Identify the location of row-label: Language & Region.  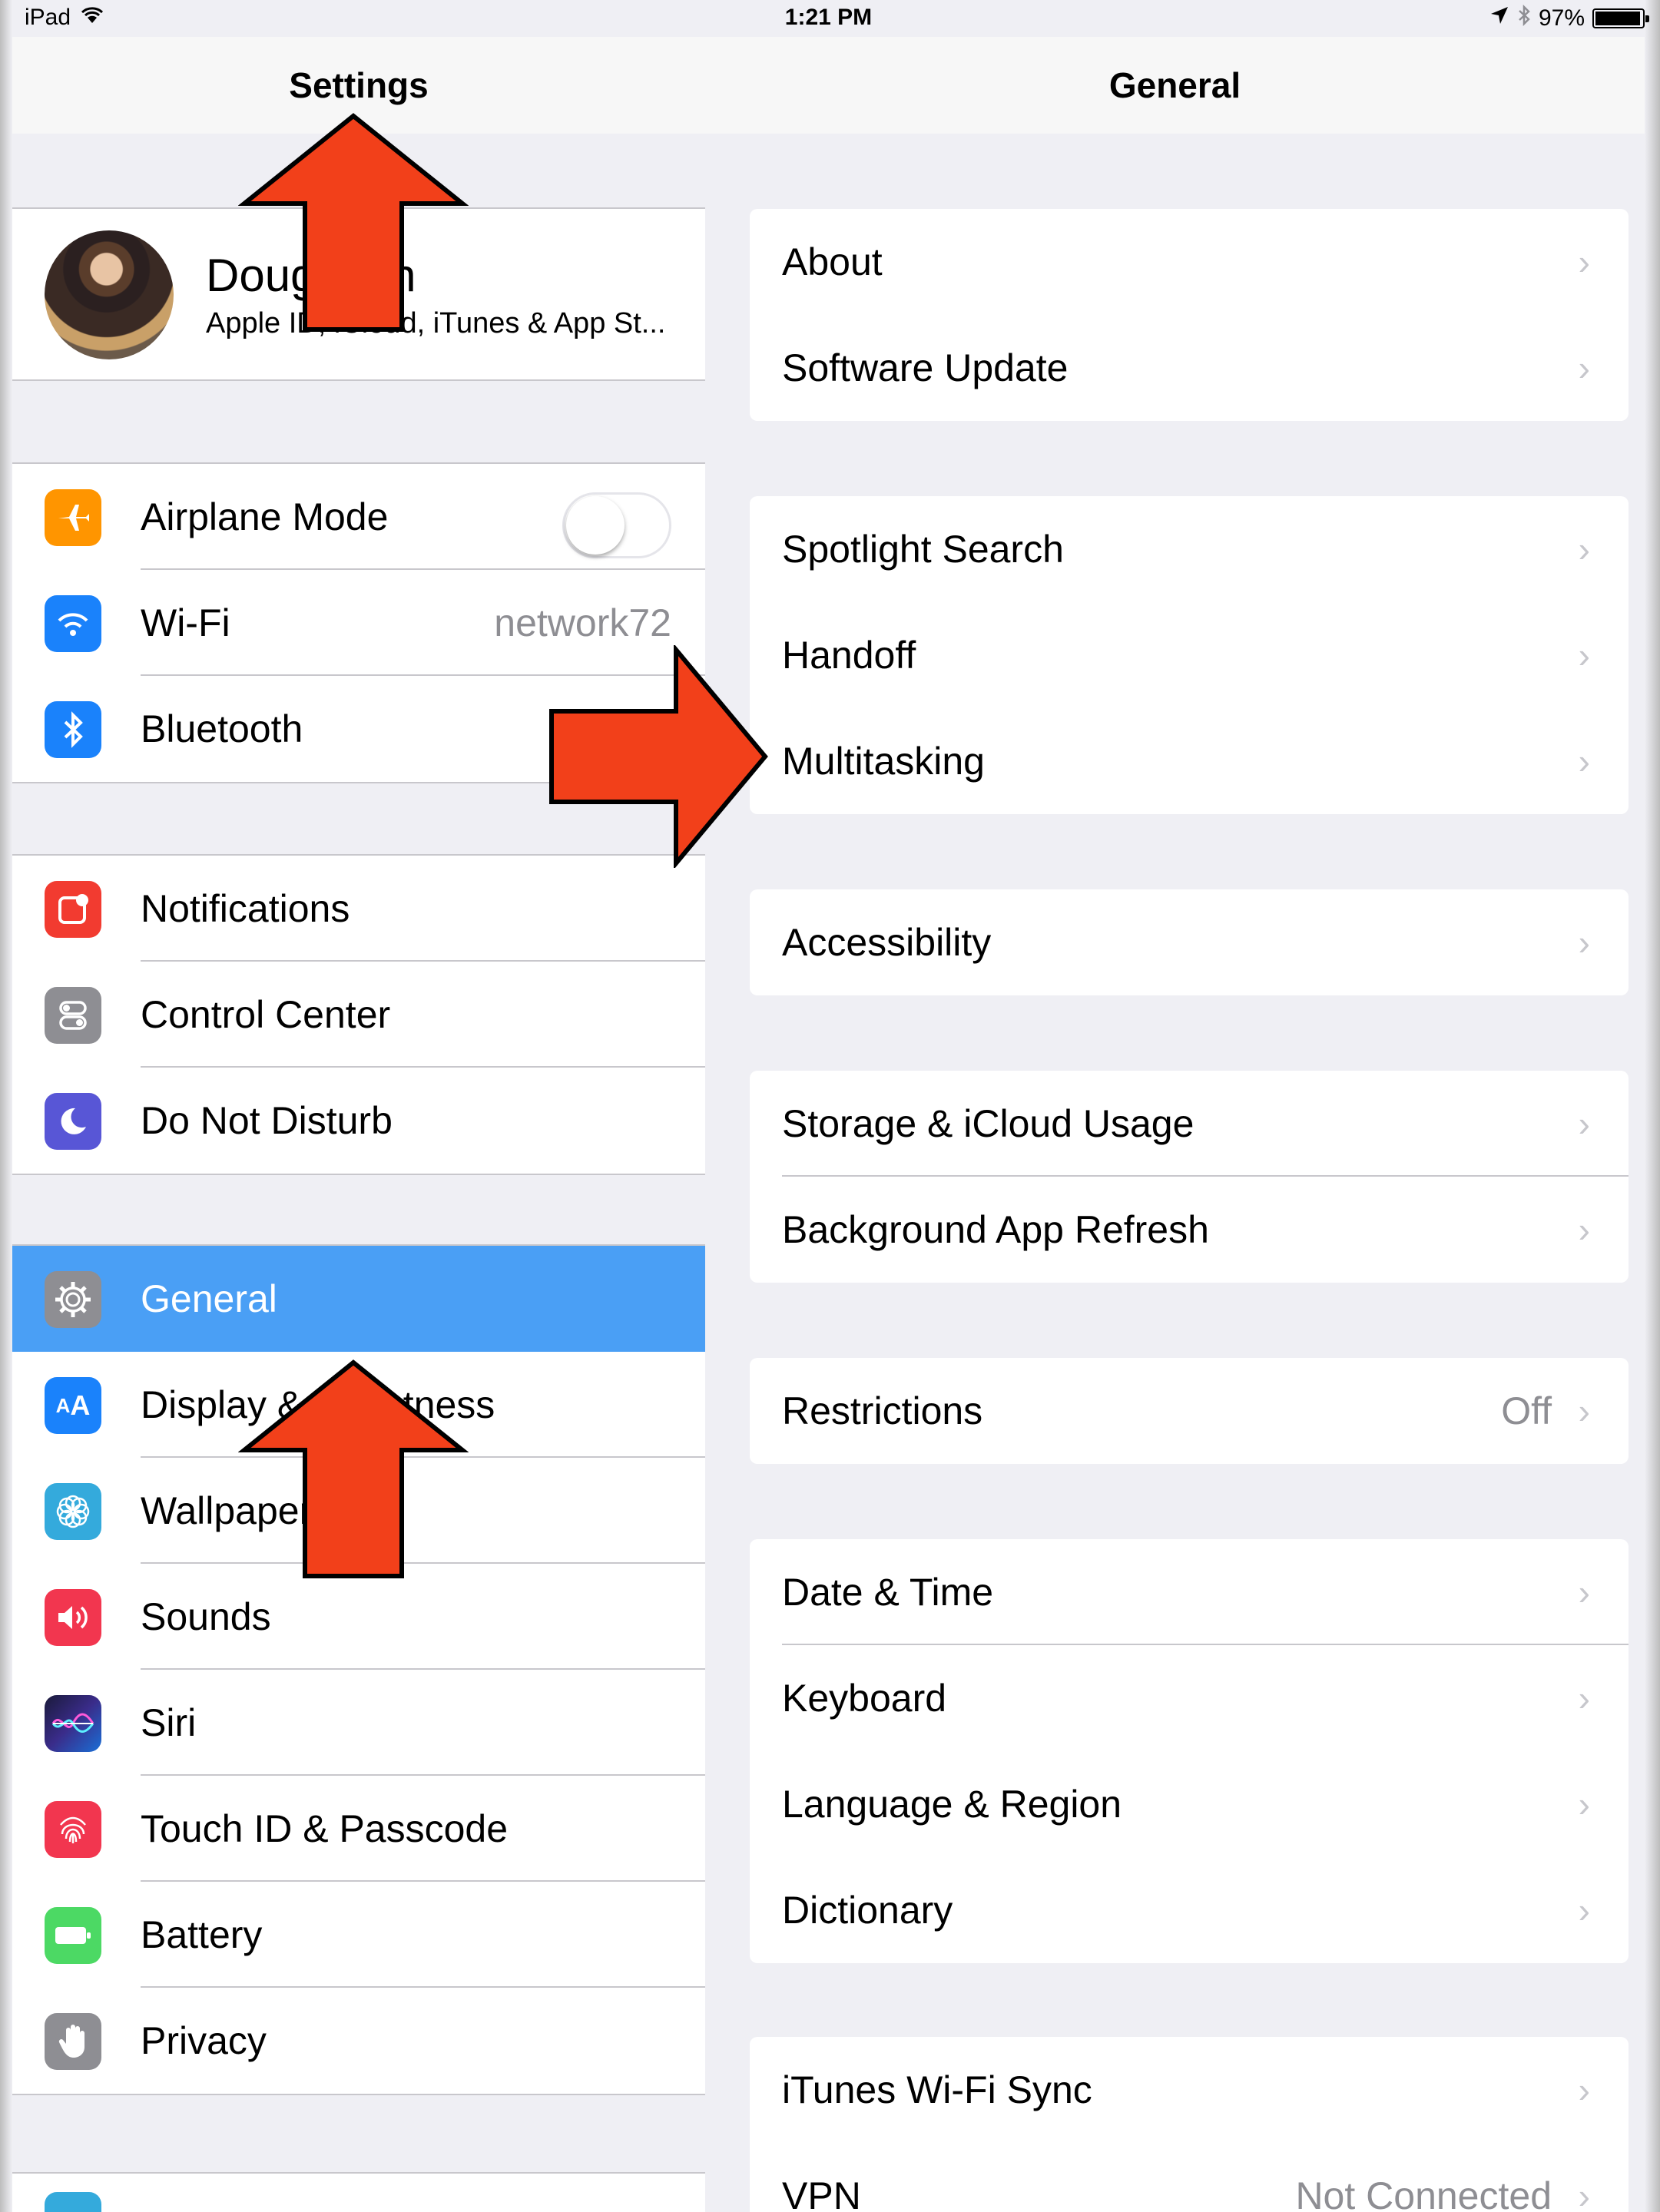
(952, 1805).